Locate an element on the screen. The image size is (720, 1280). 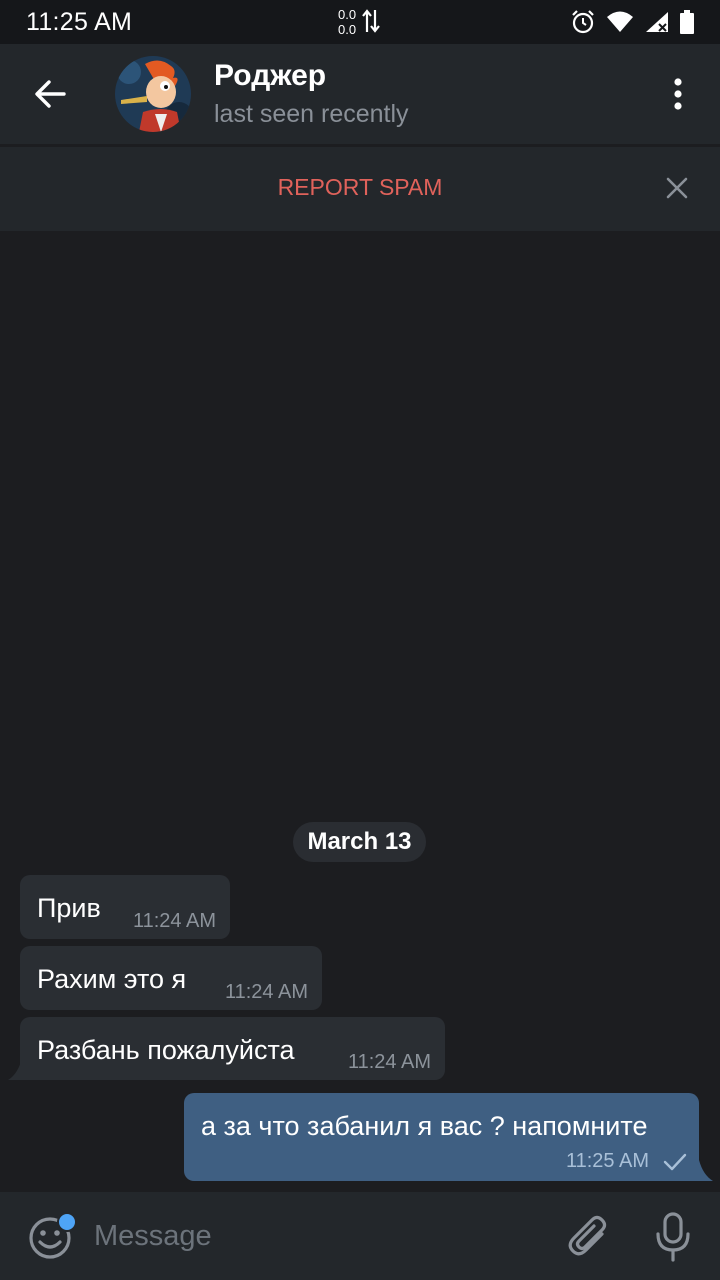
check-icon is located at coordinates (675, 1162).